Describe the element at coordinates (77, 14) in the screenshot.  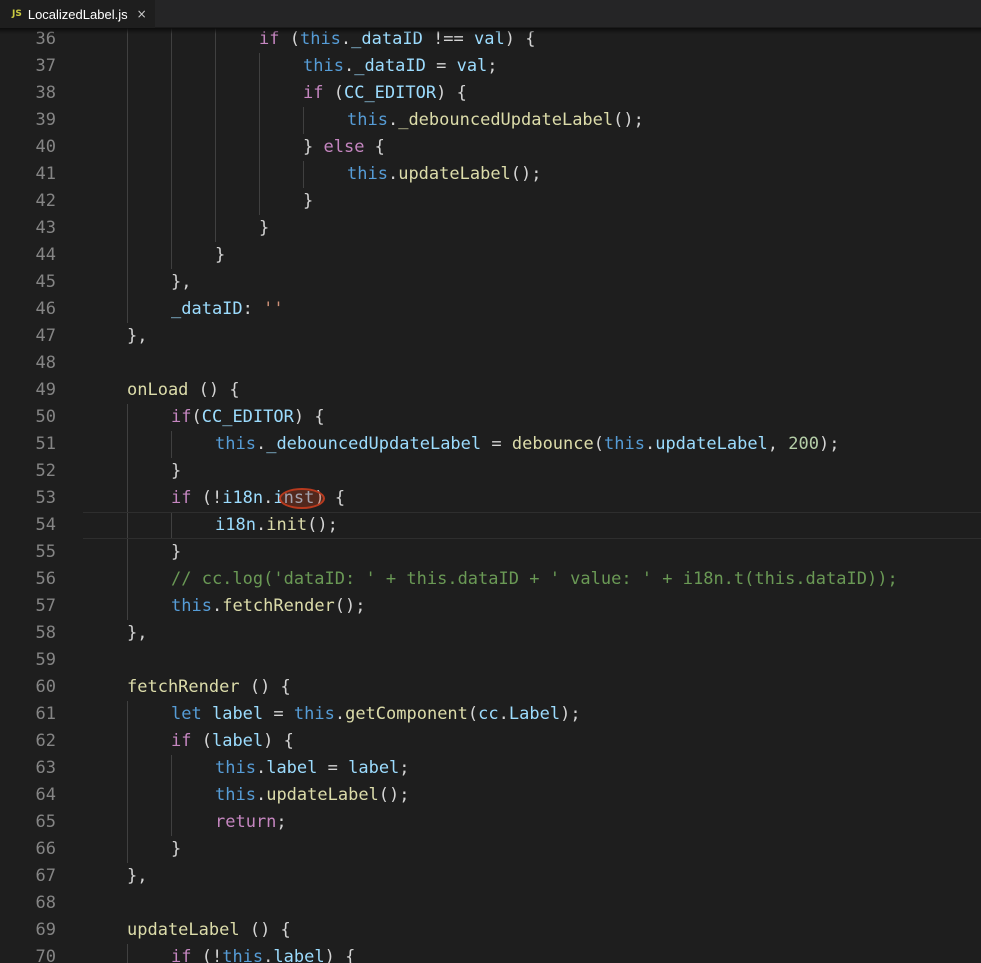
I see `tab-localizedlabel-js: JS LocalizedLabel.js ×` at that location.